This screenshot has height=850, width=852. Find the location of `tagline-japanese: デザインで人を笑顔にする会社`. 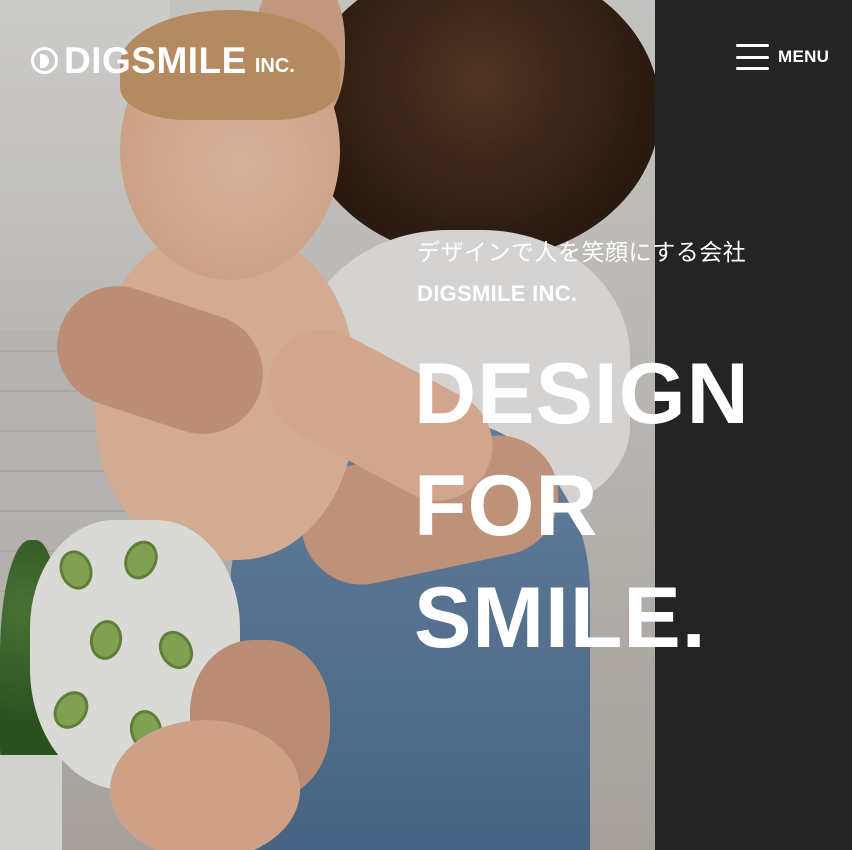

tagline-japanese: デザインで人を笑顔にする会社 is located at coordinates (582, 253).